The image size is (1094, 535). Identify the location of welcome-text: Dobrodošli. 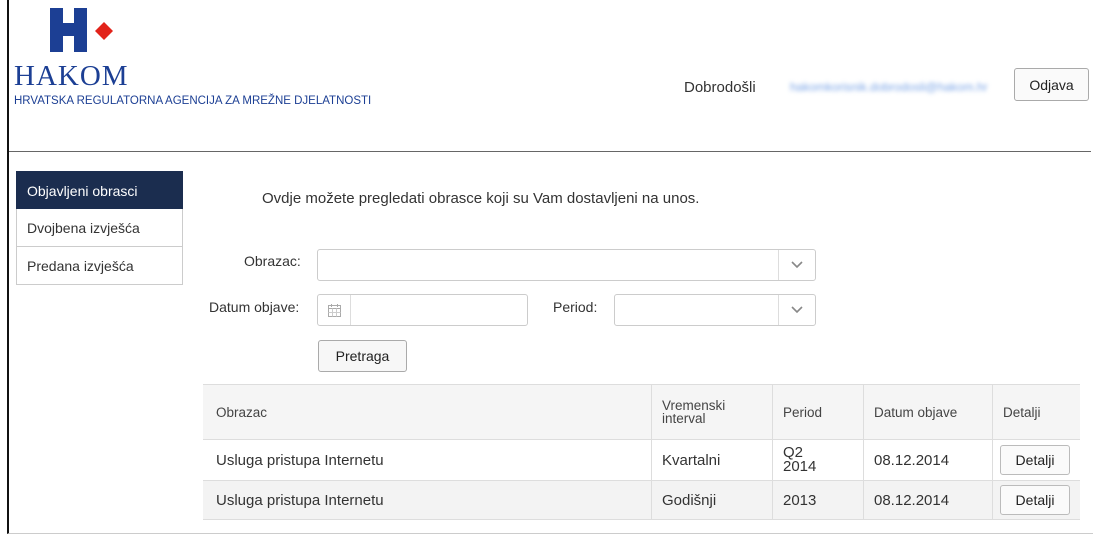
(720, 87).